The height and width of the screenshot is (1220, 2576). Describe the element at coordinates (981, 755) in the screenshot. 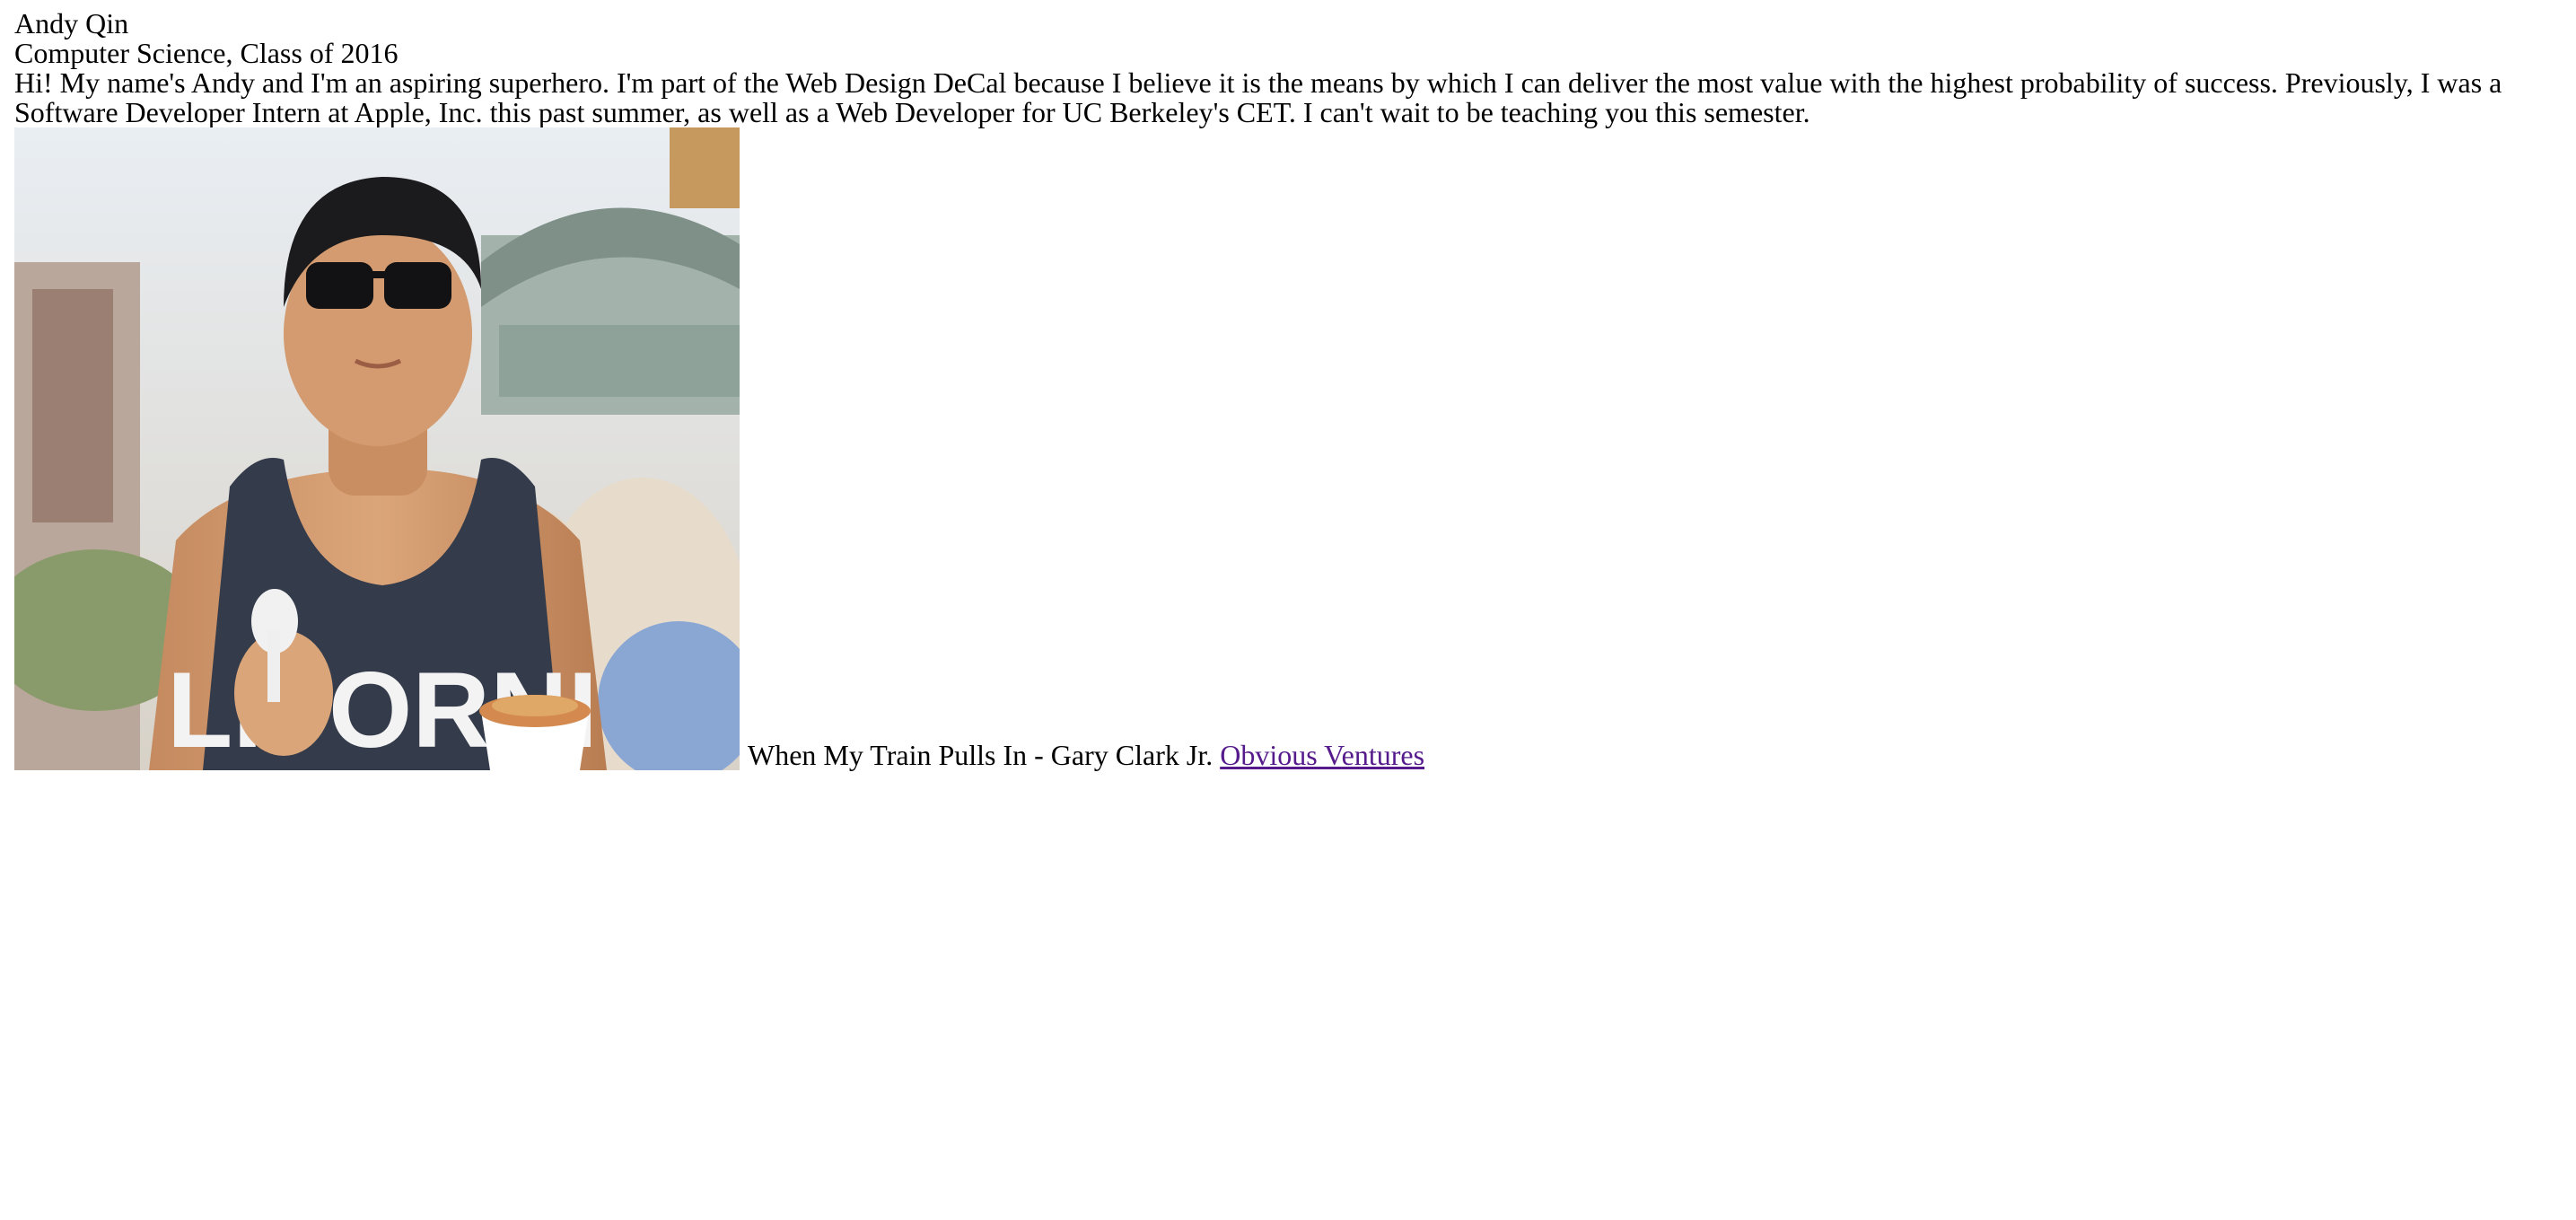

I see `song-title: When My Train Pulls In - Gary Clark Jr.` at that location.